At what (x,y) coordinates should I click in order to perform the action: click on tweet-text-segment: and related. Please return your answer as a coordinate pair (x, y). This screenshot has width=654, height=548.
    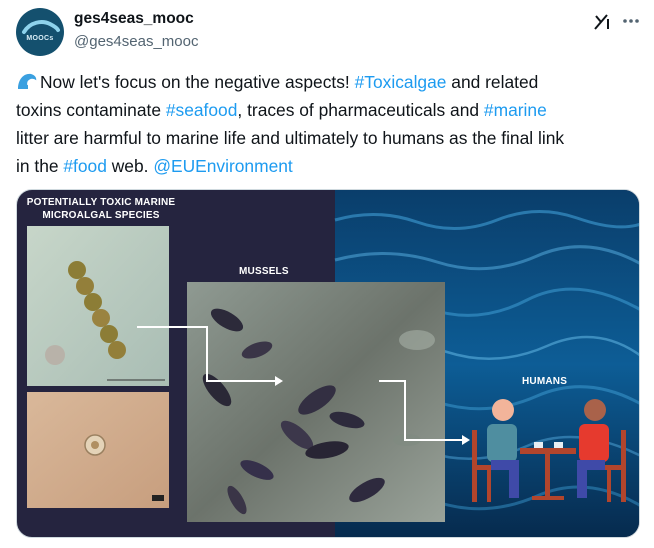
    Looking at the image, I should click on (492, 82).